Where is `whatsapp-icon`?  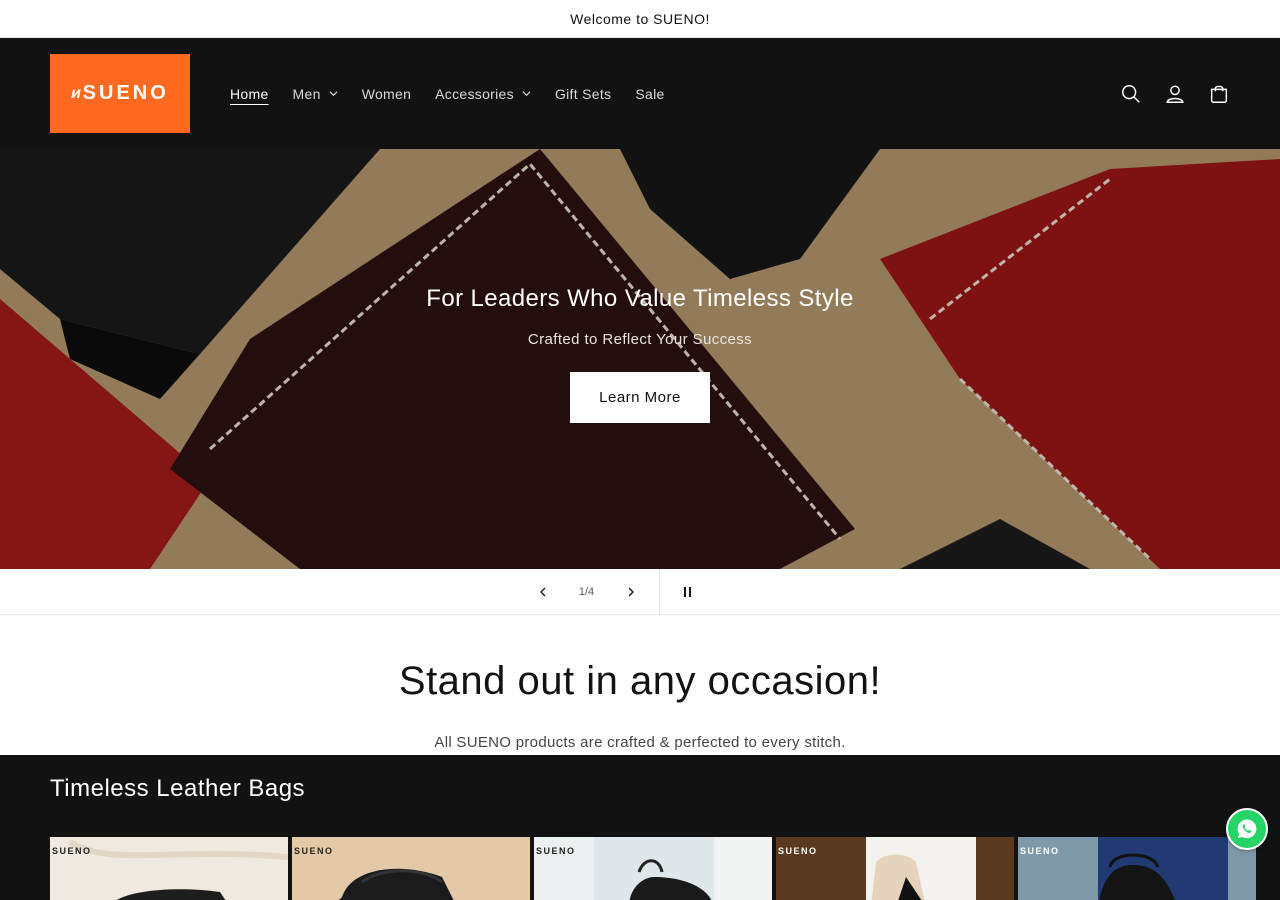 whatsapp-icon is located at coordinates (1247, 829).